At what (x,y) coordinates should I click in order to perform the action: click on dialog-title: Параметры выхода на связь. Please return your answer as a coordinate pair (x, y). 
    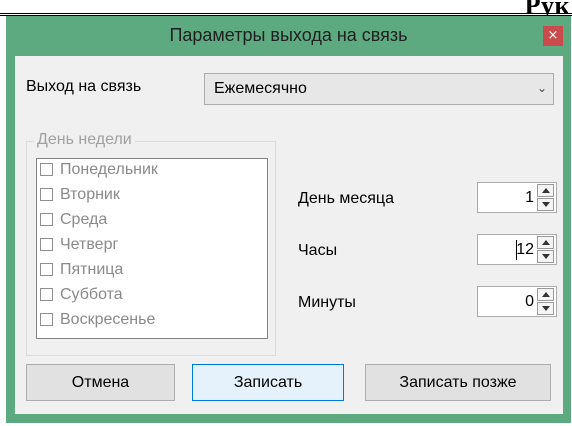
    Looking at the image, I should click on (288, 35).